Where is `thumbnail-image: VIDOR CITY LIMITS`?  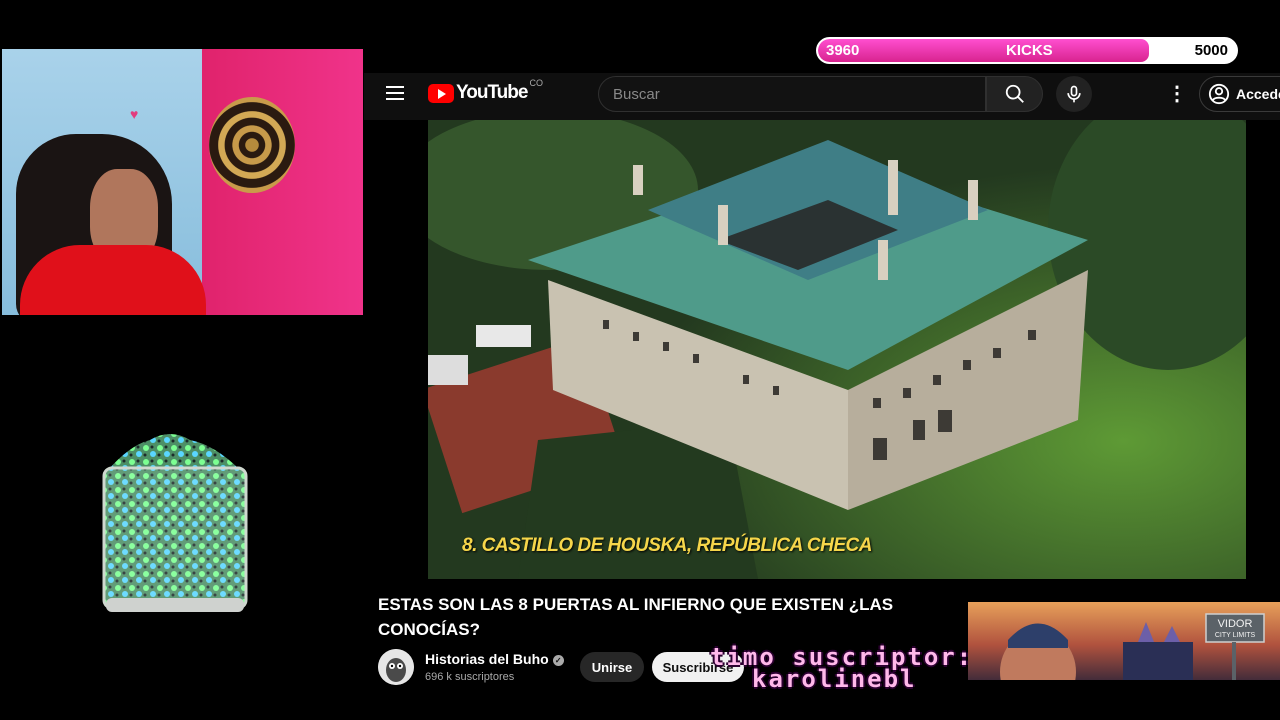
thumbnail-image: VIDOR CITY LIMITS is located at coordinates (1132, 646).